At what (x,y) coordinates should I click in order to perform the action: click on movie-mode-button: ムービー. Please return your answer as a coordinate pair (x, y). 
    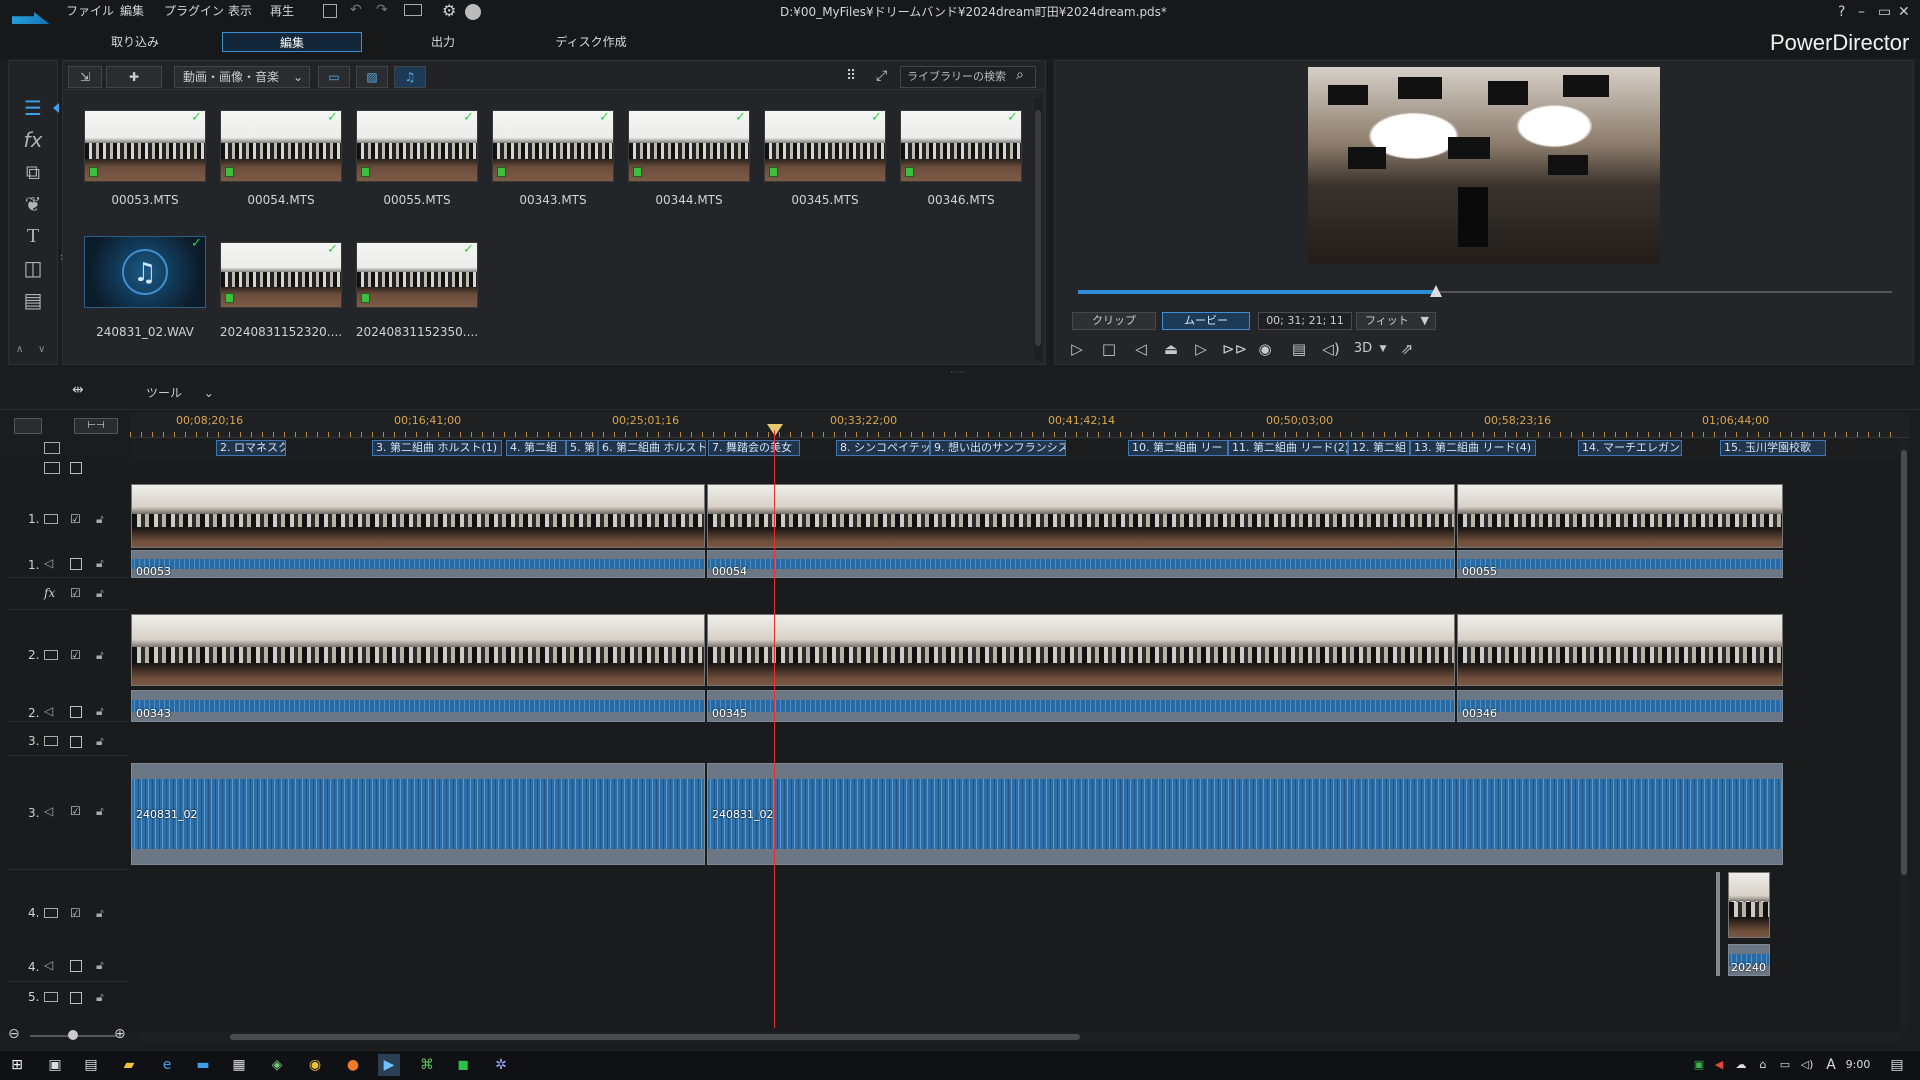
    Looking at the image, I should click on (1206, 321).